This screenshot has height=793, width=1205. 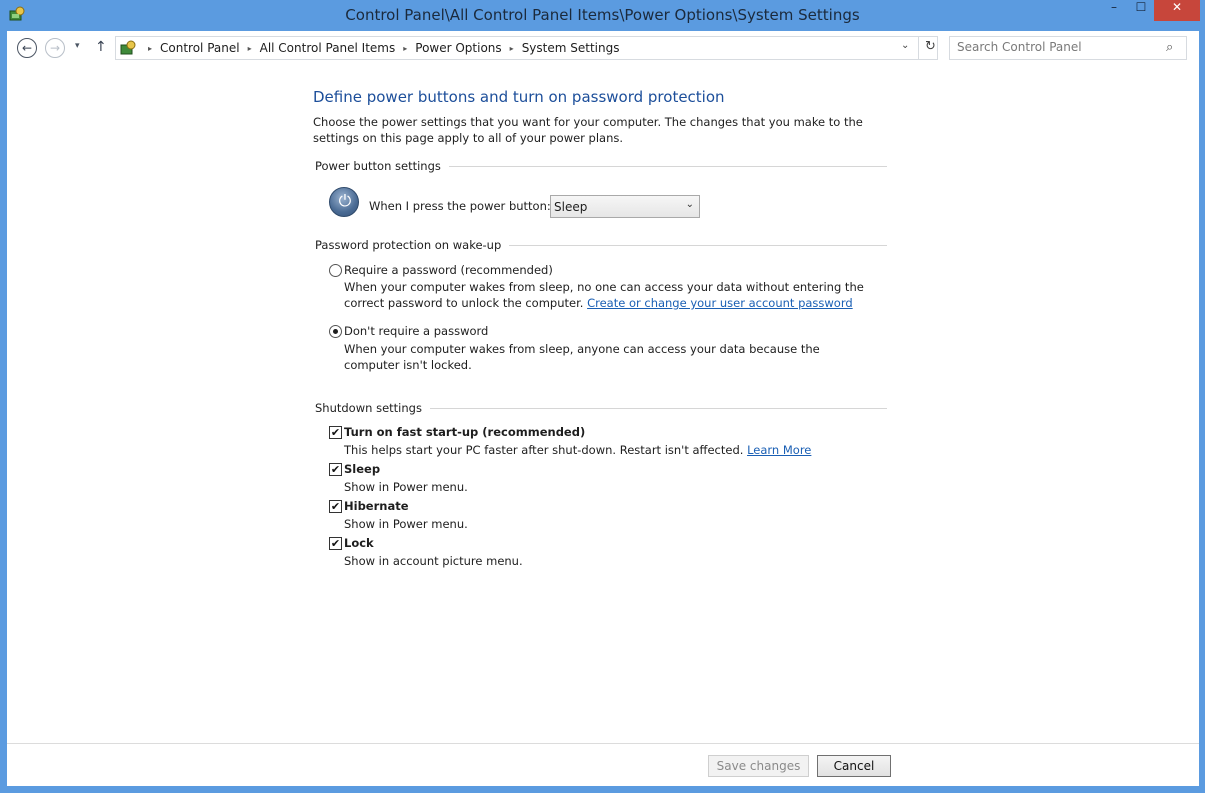 I want to click on back-button: ←, so click(x=27, y=48).